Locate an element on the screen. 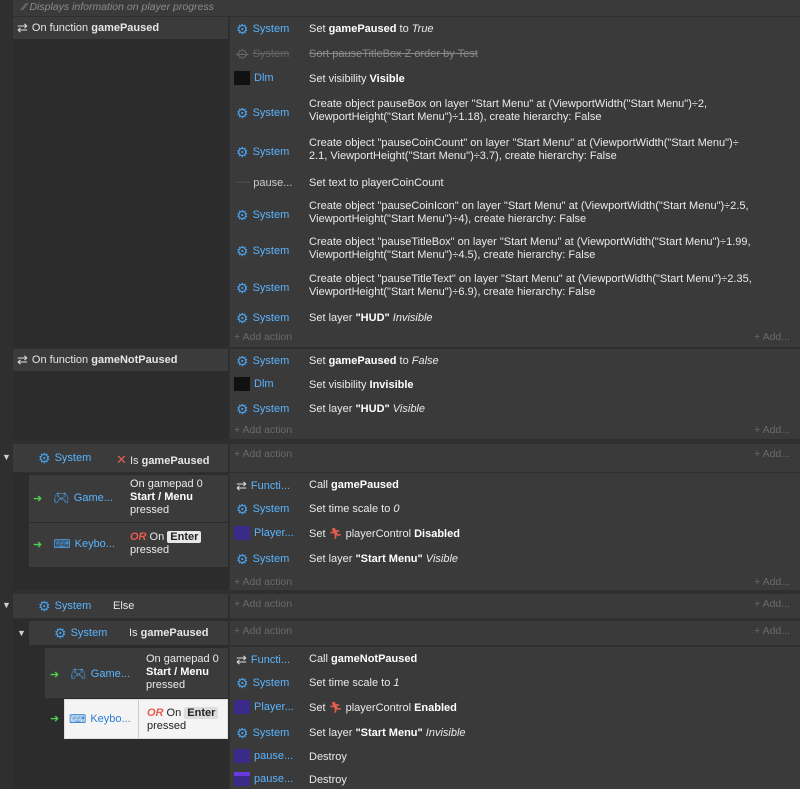 This screenshot has width=800, height=789. action-row: ⚙ System Set layer "HUD" Invisible is located at coordinates (515, 318).